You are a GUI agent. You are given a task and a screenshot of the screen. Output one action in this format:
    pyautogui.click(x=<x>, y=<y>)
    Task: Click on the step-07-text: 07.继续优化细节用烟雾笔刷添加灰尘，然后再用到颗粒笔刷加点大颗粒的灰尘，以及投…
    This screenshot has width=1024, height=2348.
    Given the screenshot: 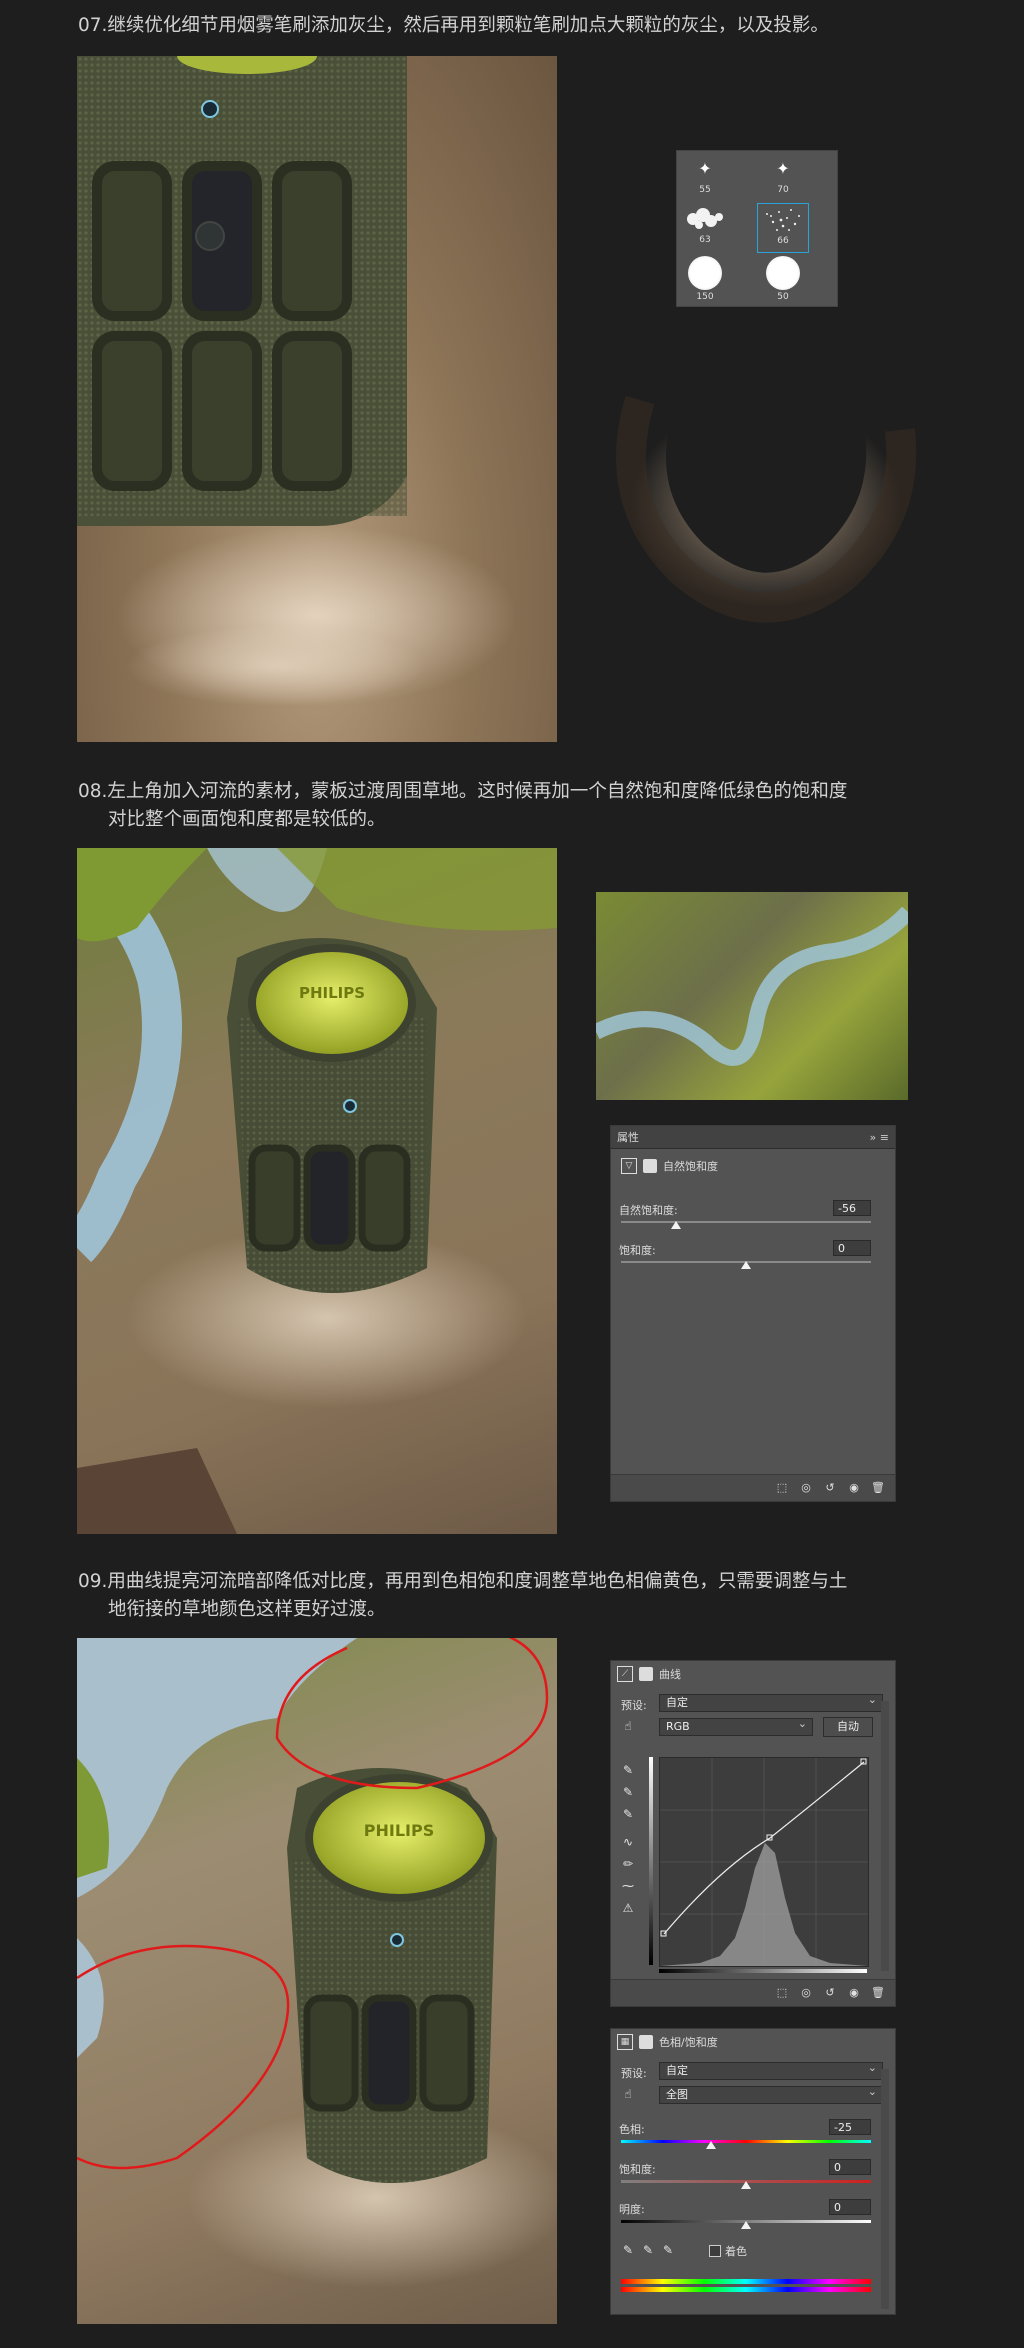 What is the action you would take?
    pyautogui.click(x=453, y=25)
    